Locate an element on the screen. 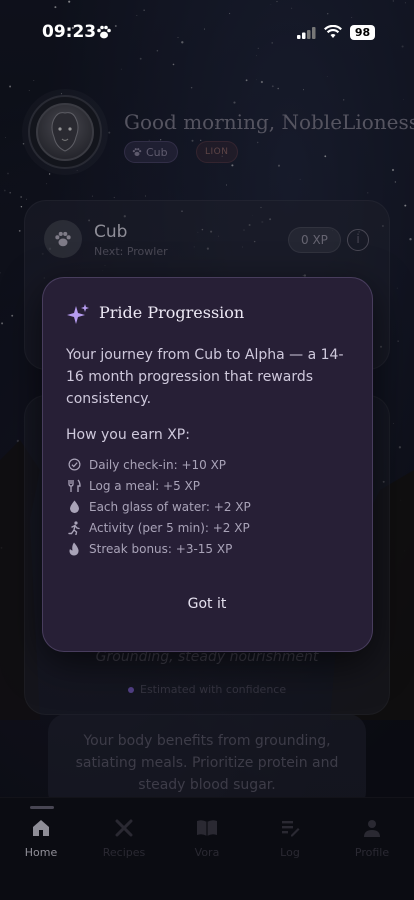 This screenshot has height=900, width=414. list-item: Each glass of water: +2 XP is located at coordinates (211, 506).